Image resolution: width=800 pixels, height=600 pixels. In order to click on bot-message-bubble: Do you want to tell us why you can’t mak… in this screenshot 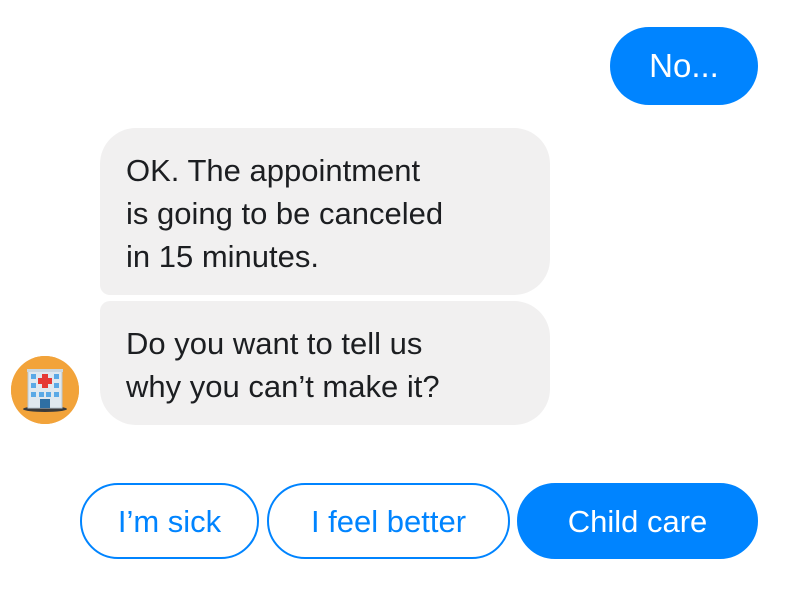, I will do `click(325, 363)`.